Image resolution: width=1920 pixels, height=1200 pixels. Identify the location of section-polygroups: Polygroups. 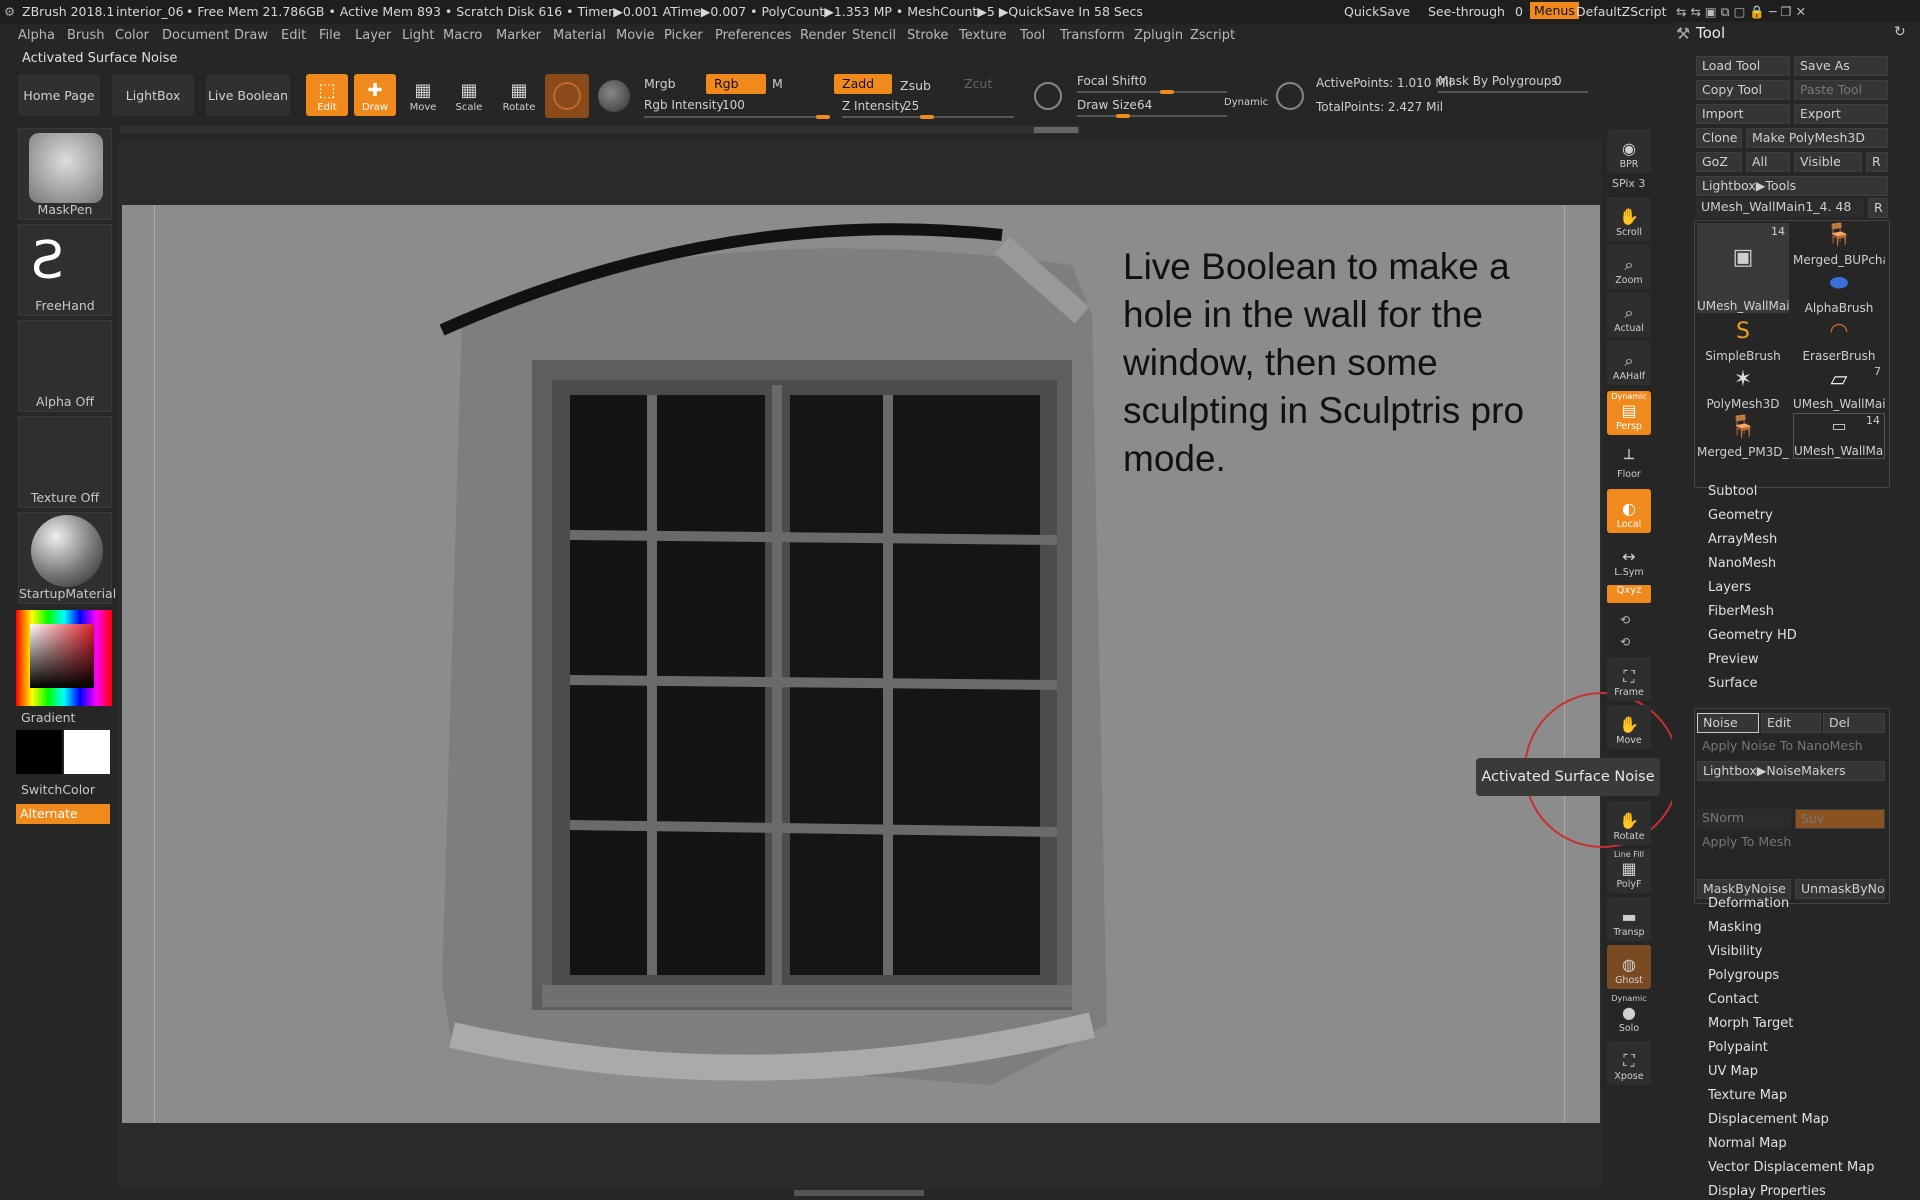
(1743, 975).